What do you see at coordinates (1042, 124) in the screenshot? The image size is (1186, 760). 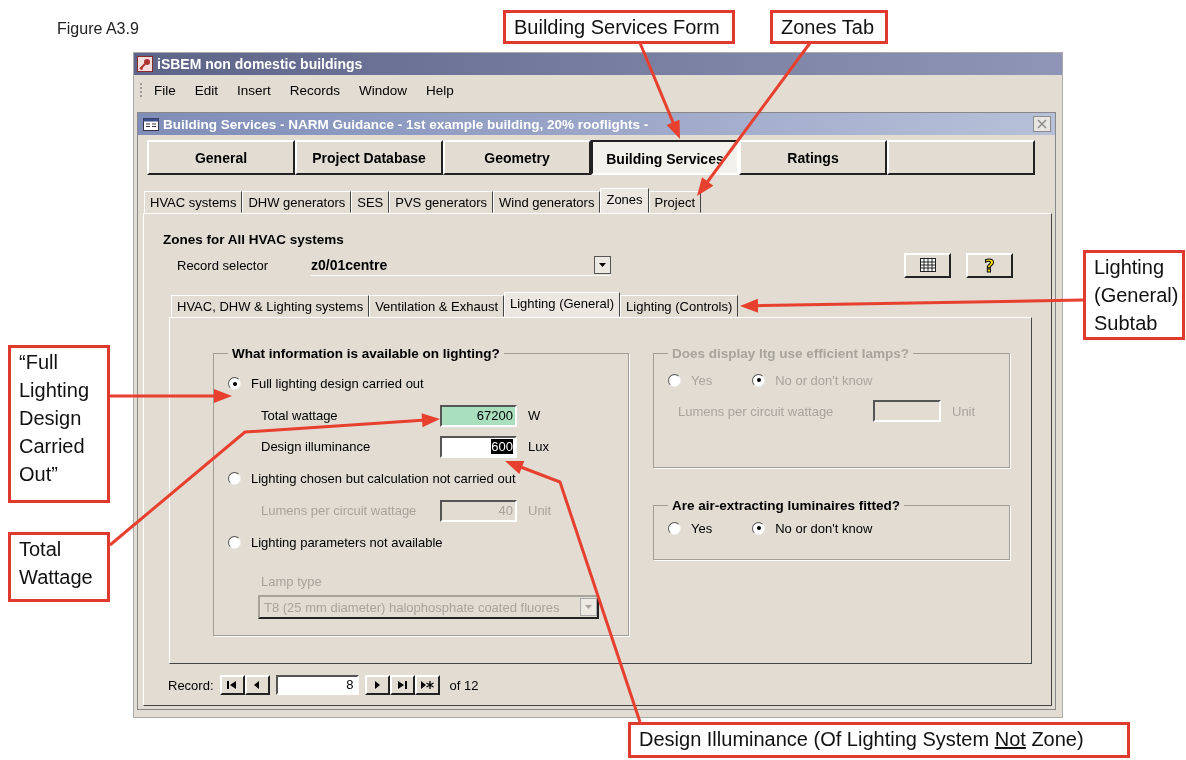 I see `close-icon` at bounding box center [1042, 124].